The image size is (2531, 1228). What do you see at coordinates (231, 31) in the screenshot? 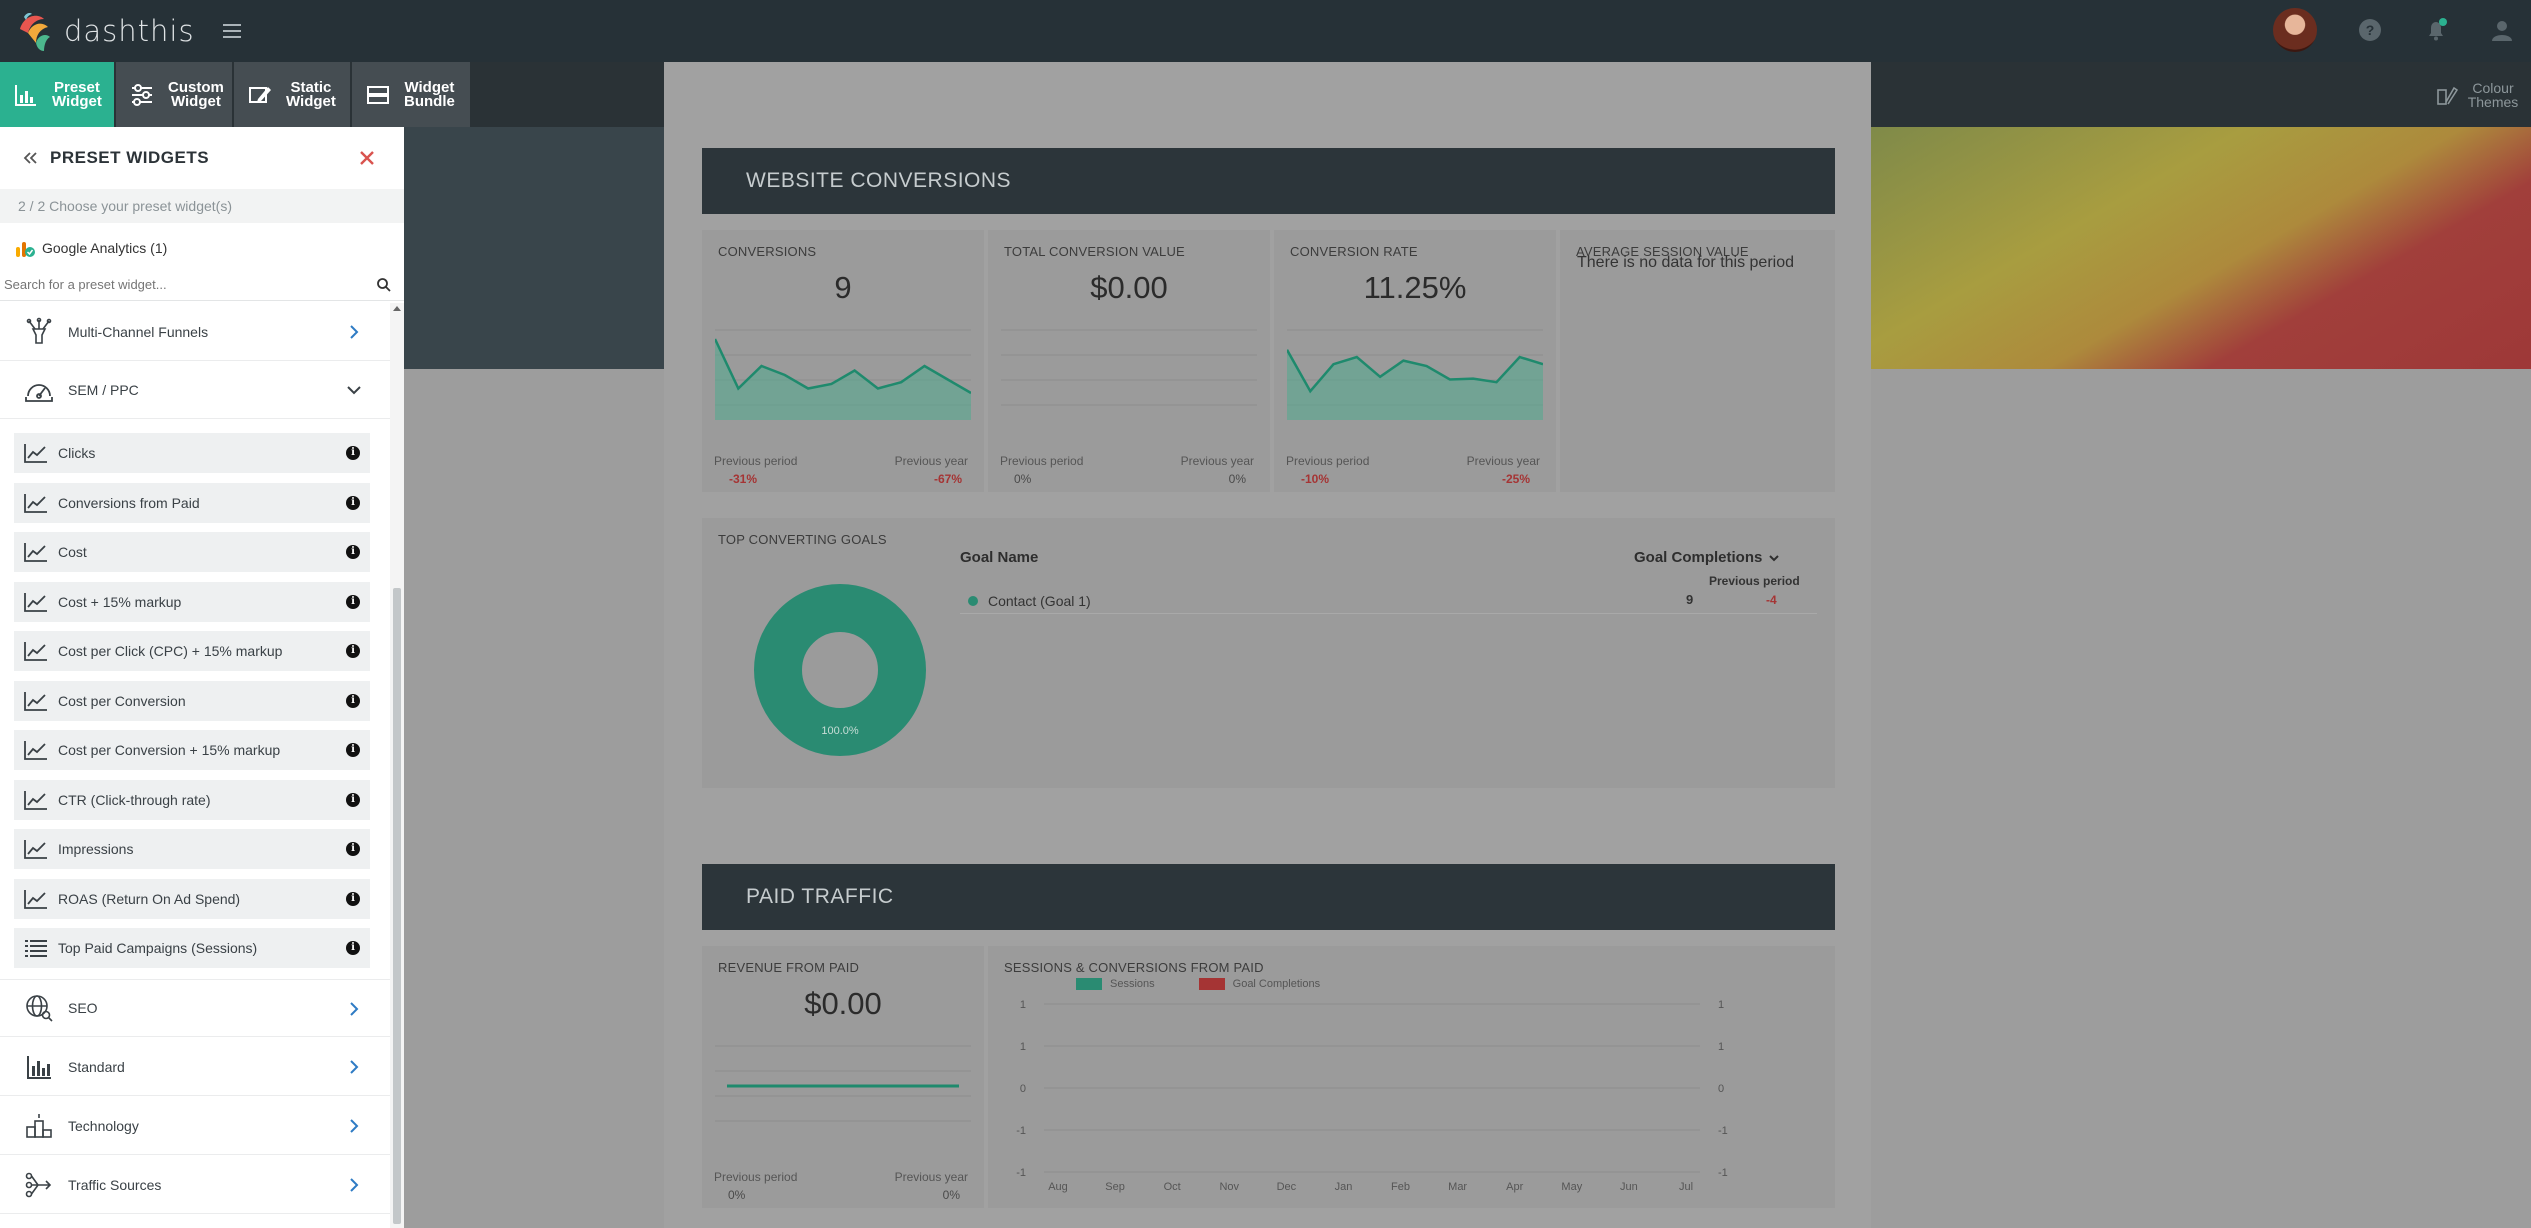
I see `hamburger-menu-icon` at bounding box center [231, 31].